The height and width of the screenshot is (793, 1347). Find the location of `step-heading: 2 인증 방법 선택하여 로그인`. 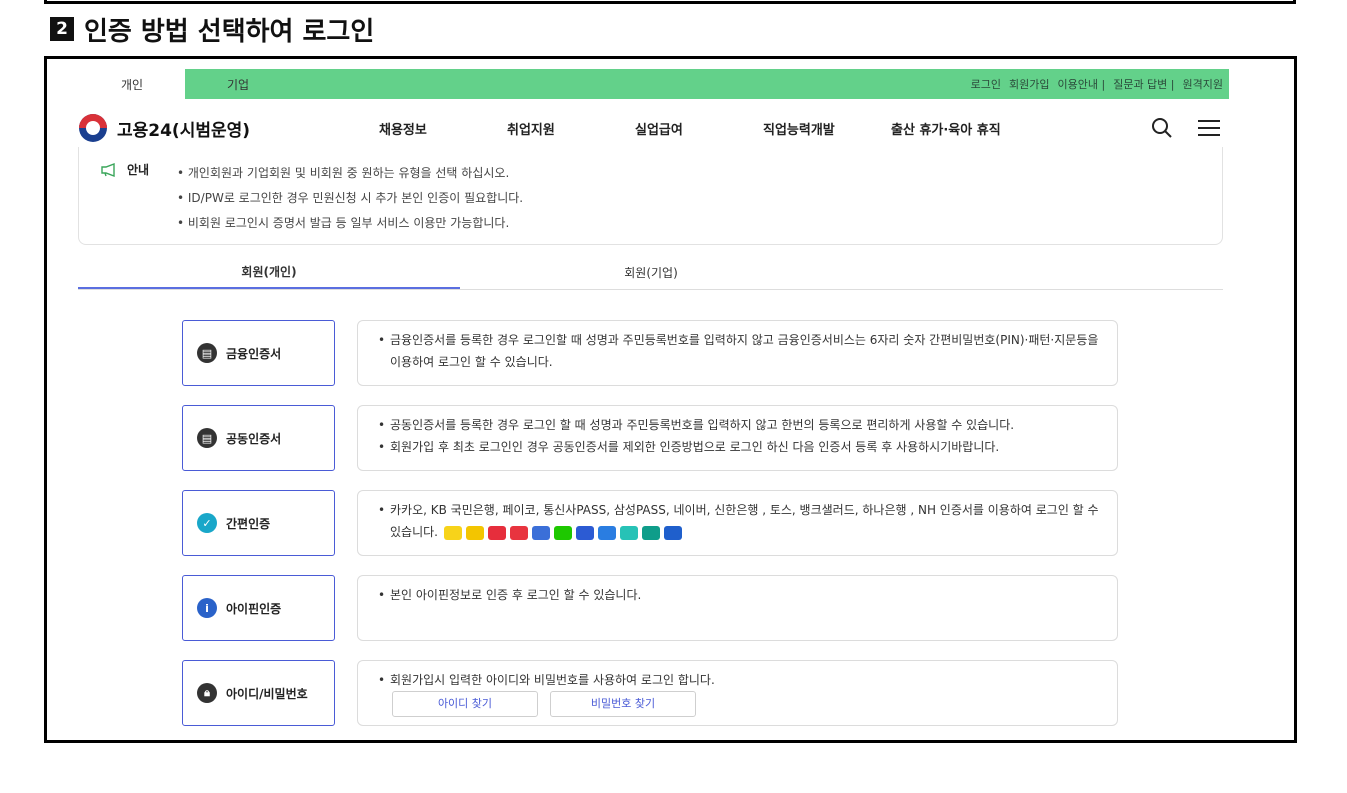

step-heading: 2 인증 방법 선택하여 로그인 is located at coordinates (212, 29).